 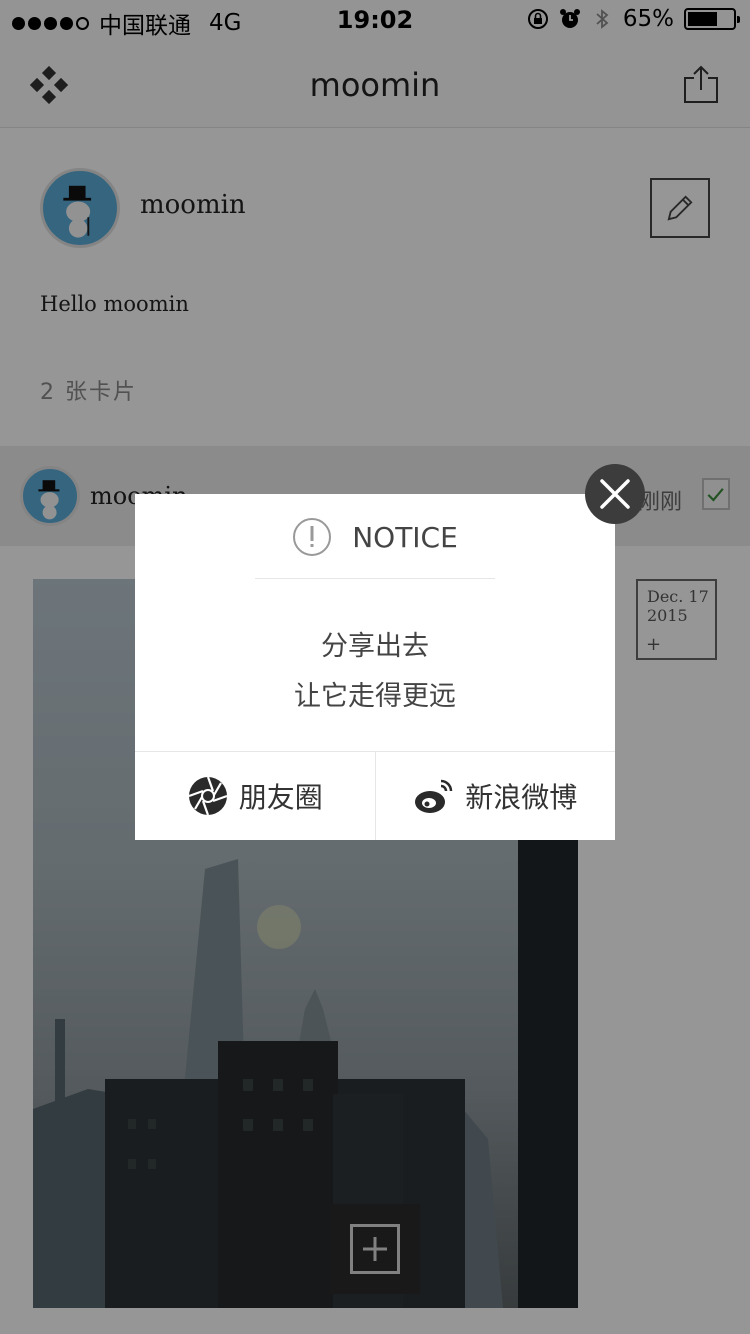 What do you see at coordinates (375, 696) in the screenshot?
I see `dialog-message-line2: 让它走得更远` at bounding box center [375, 696].